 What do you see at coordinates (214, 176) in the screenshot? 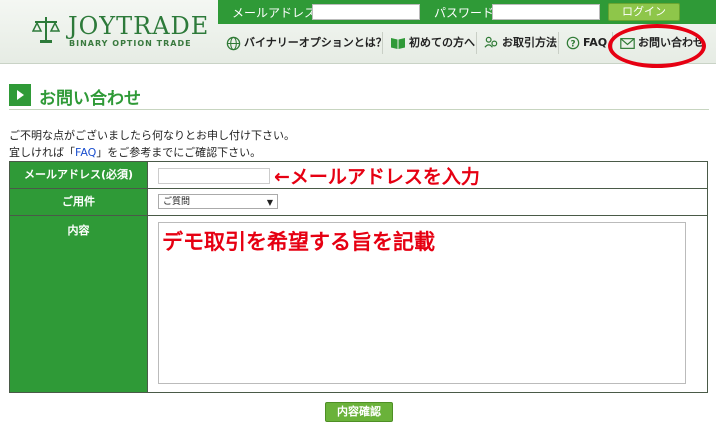
I see `email-input` at bounding box center [214, 176].